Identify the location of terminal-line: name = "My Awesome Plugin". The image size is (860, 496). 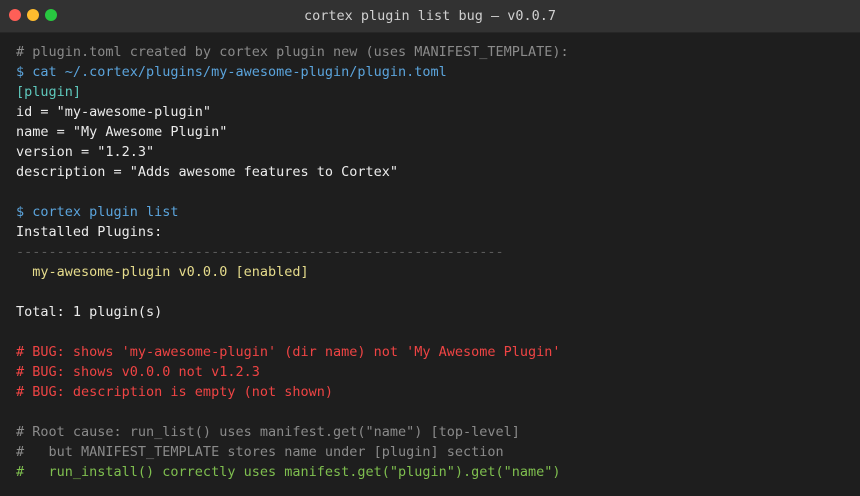
(122, 132).